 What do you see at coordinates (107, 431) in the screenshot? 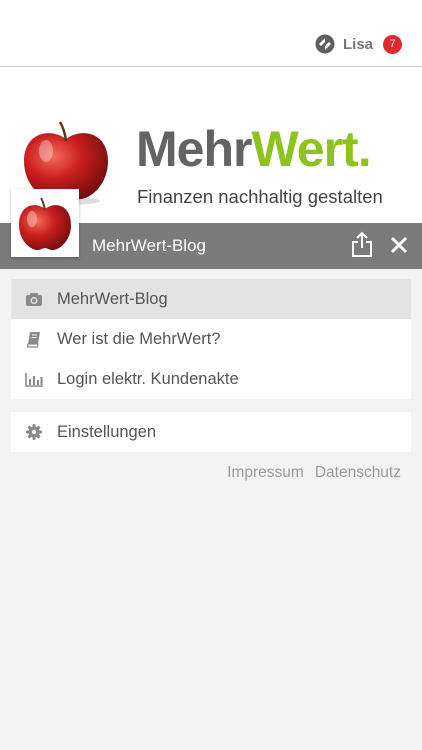
I see `menu-item-label: Einstellungen` at bounding box center [107, 431].